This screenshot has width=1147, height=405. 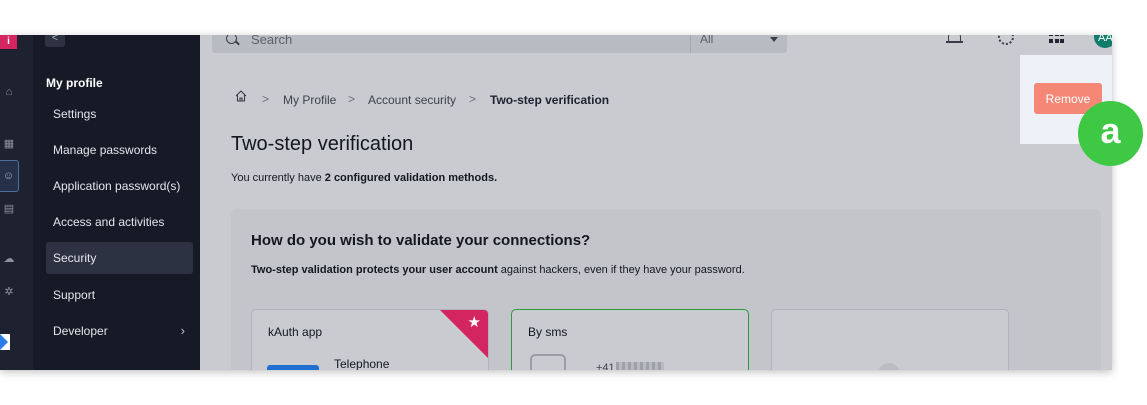 I want to click on avatar: AA, so click(x=1103, y=41).